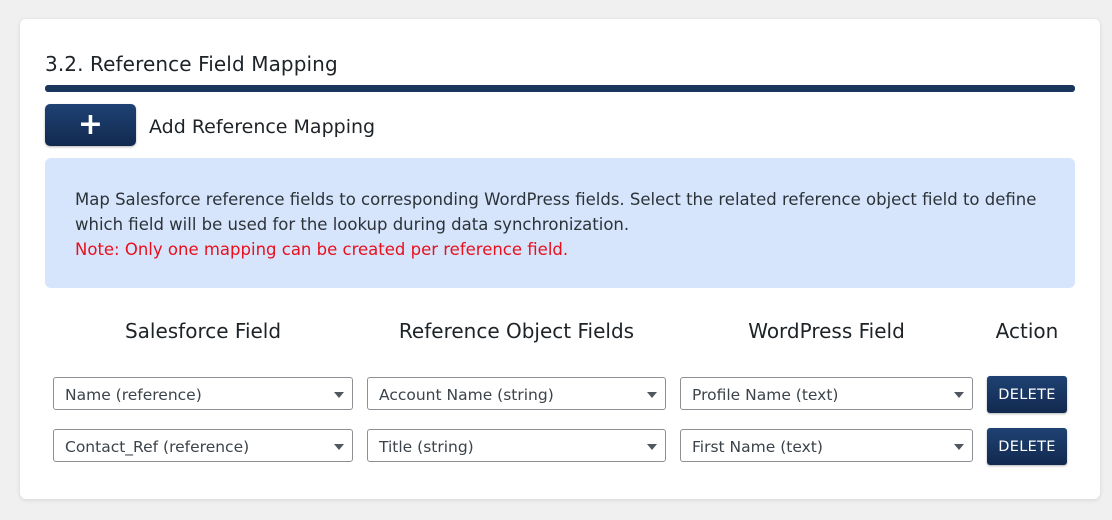  I want to click on wordpress-field-select: First Name (text), so click(826, 445).